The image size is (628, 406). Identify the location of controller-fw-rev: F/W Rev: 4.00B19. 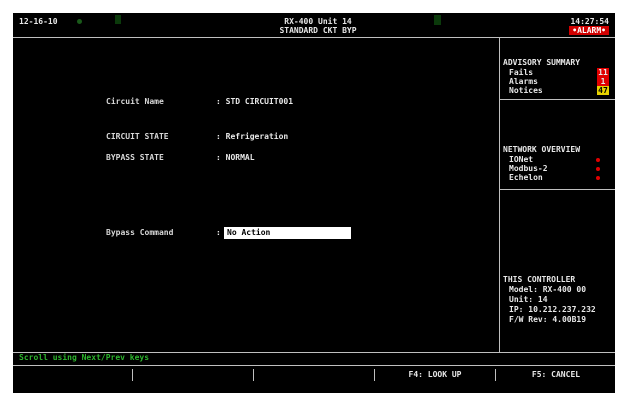
(548, 319).